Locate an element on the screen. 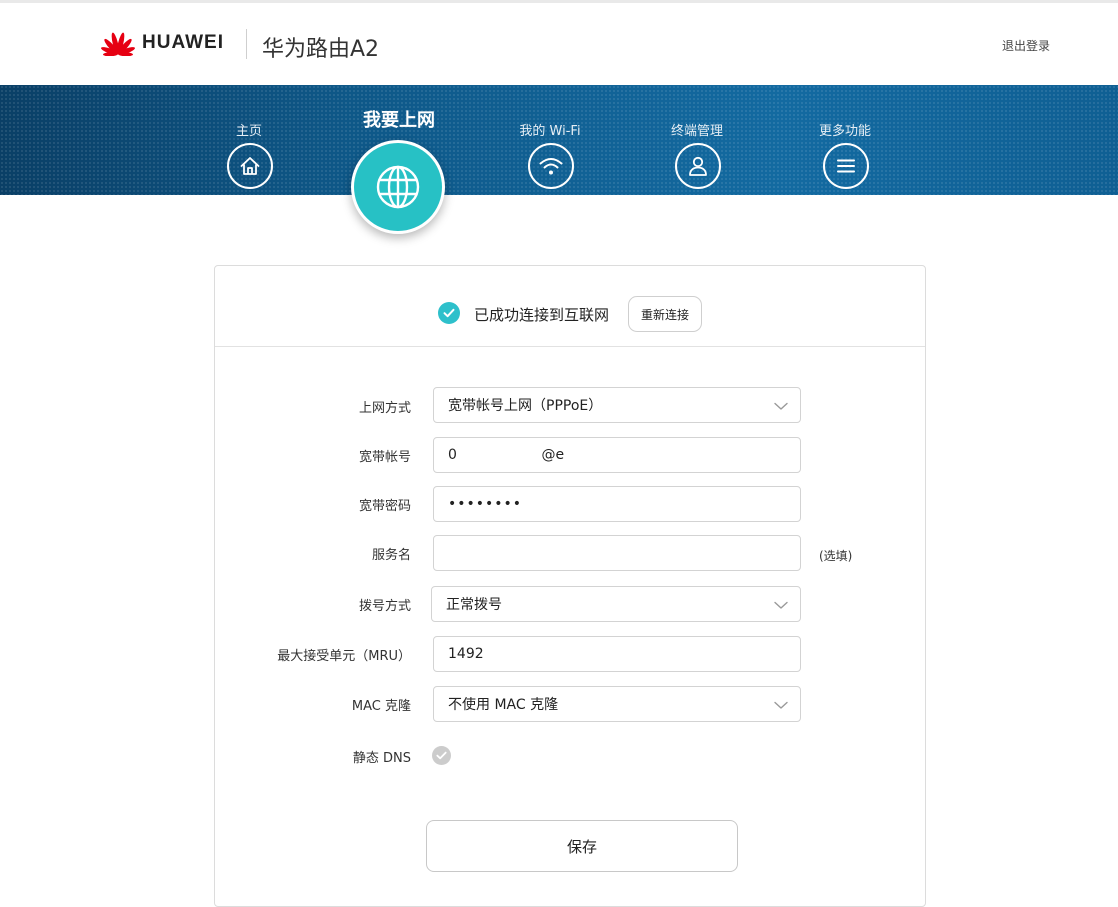 The width and height of the screenshot is (1118, 907). nav-circle-internet is located at coordinates (398, 187).